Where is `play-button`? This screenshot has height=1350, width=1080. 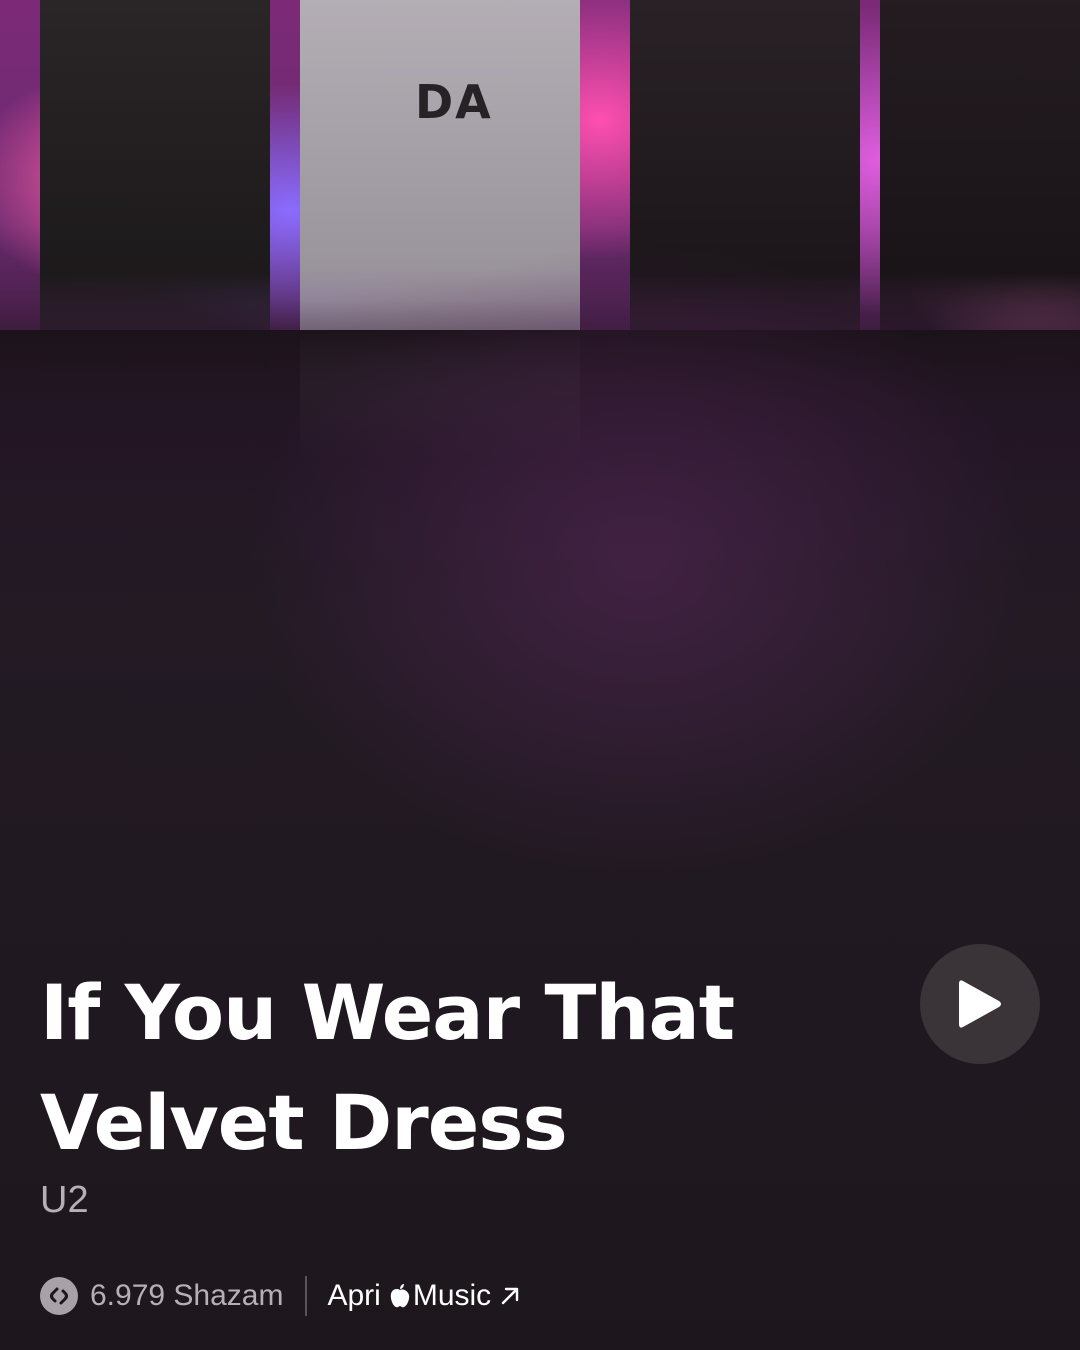 play-button is located at coordinates (980, 1004).